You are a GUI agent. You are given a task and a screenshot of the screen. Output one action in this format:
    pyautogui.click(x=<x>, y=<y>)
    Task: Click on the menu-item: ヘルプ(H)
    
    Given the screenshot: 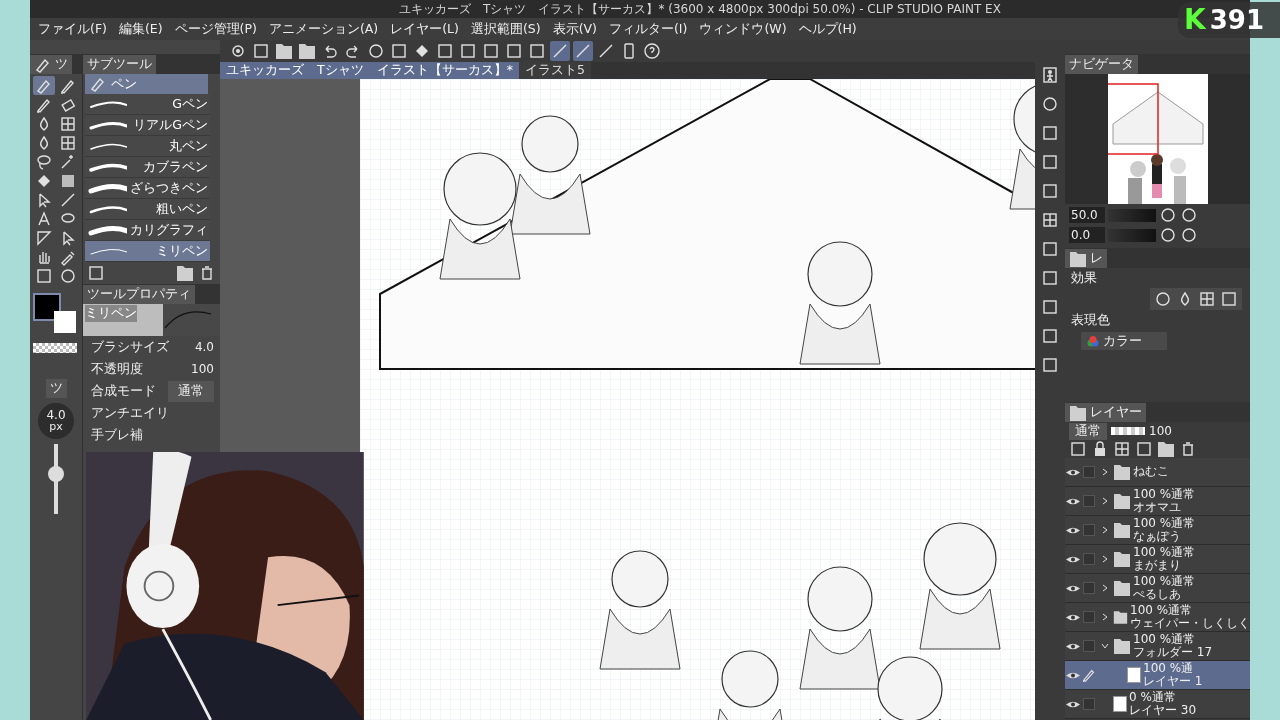 What is the action you would take?
    pyautogui.click(x=827, y=29)
    